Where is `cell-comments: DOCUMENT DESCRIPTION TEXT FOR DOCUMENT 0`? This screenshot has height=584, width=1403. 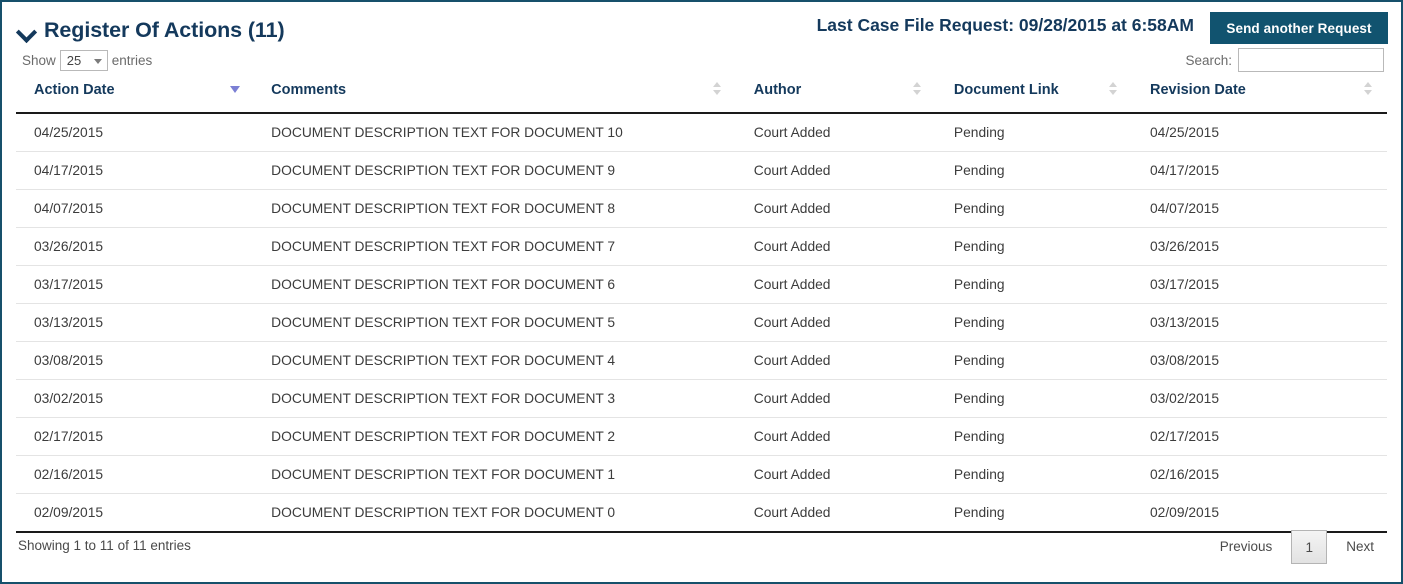
cell-comments: DOCUMENT DESCRIPTION TEXT FOR DOCUMENT 0 is located at coordinates (494, 513).